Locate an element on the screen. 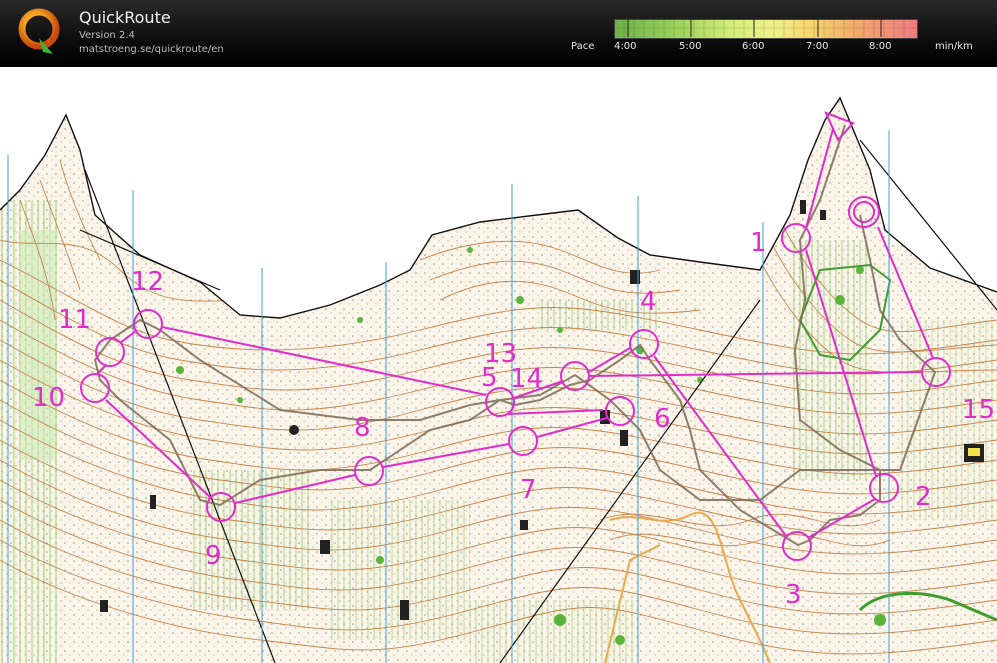 Image resolution: width=997 pixels, height=663 pixels. control-number: 7 is located at coordinates (528, 490).